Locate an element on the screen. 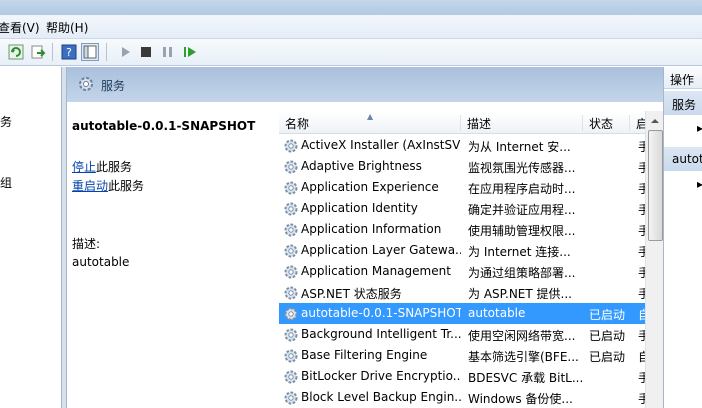 The image size is (702, 408). table-row: Application Management 为通过组策略部署... 手 is located at coordinates (462, 271).